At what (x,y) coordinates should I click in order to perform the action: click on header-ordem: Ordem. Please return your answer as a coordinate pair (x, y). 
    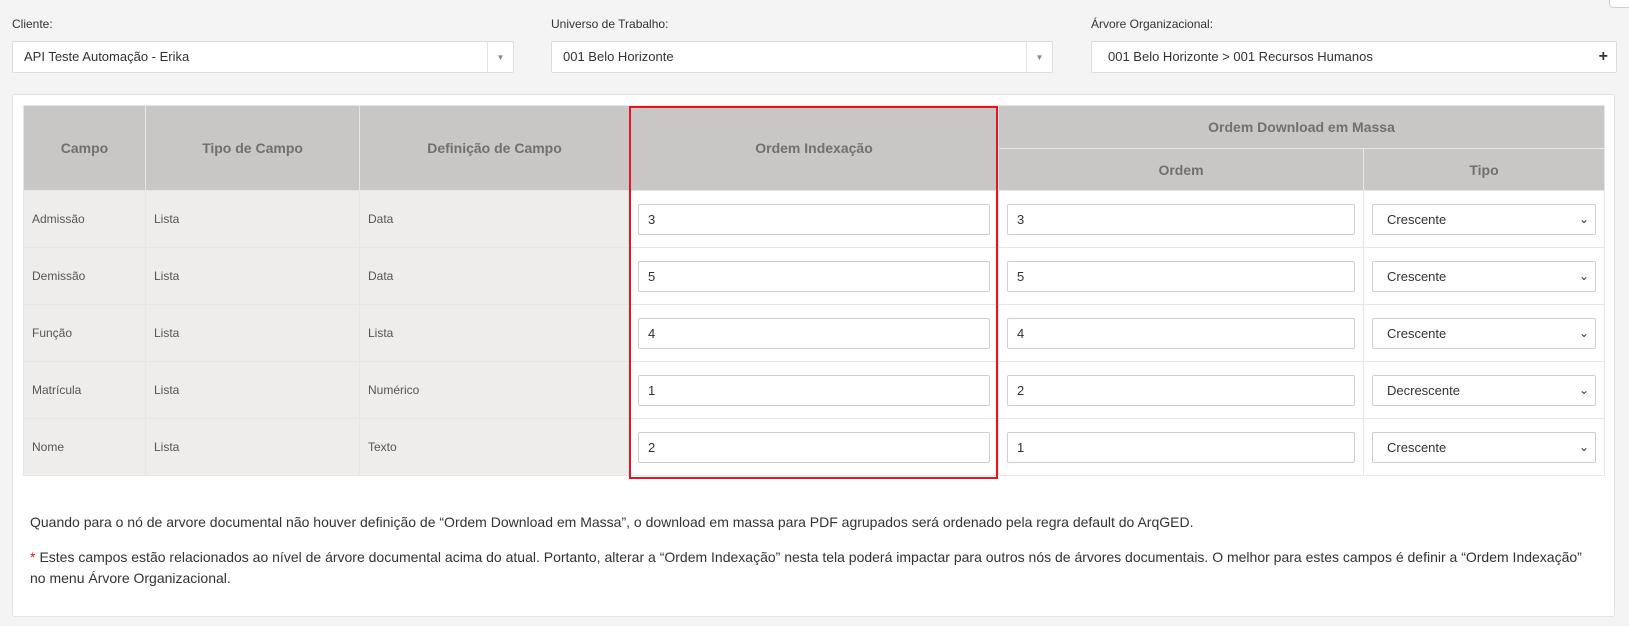
    Looking at the image, I should click on (1181, 169).